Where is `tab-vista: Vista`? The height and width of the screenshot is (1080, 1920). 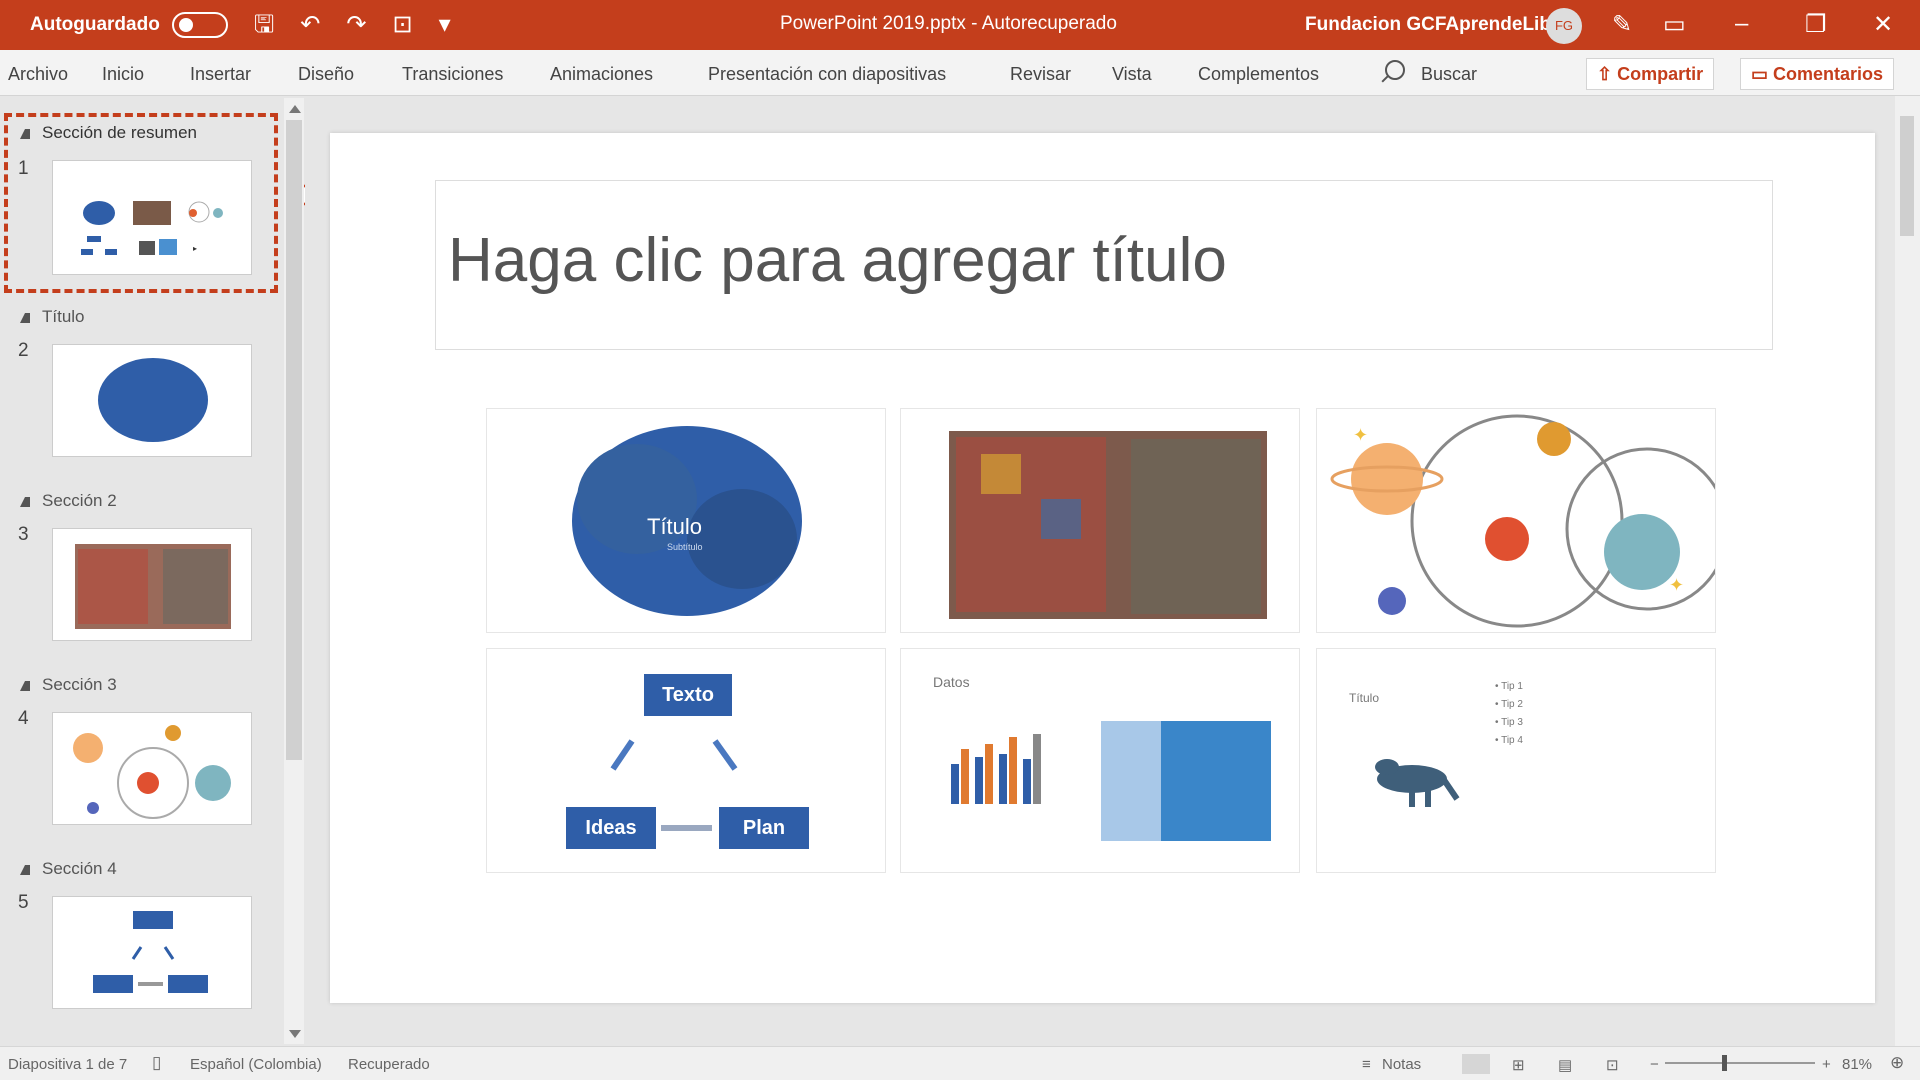
tab-vista: Vista is located at coordinates (1132, 74).